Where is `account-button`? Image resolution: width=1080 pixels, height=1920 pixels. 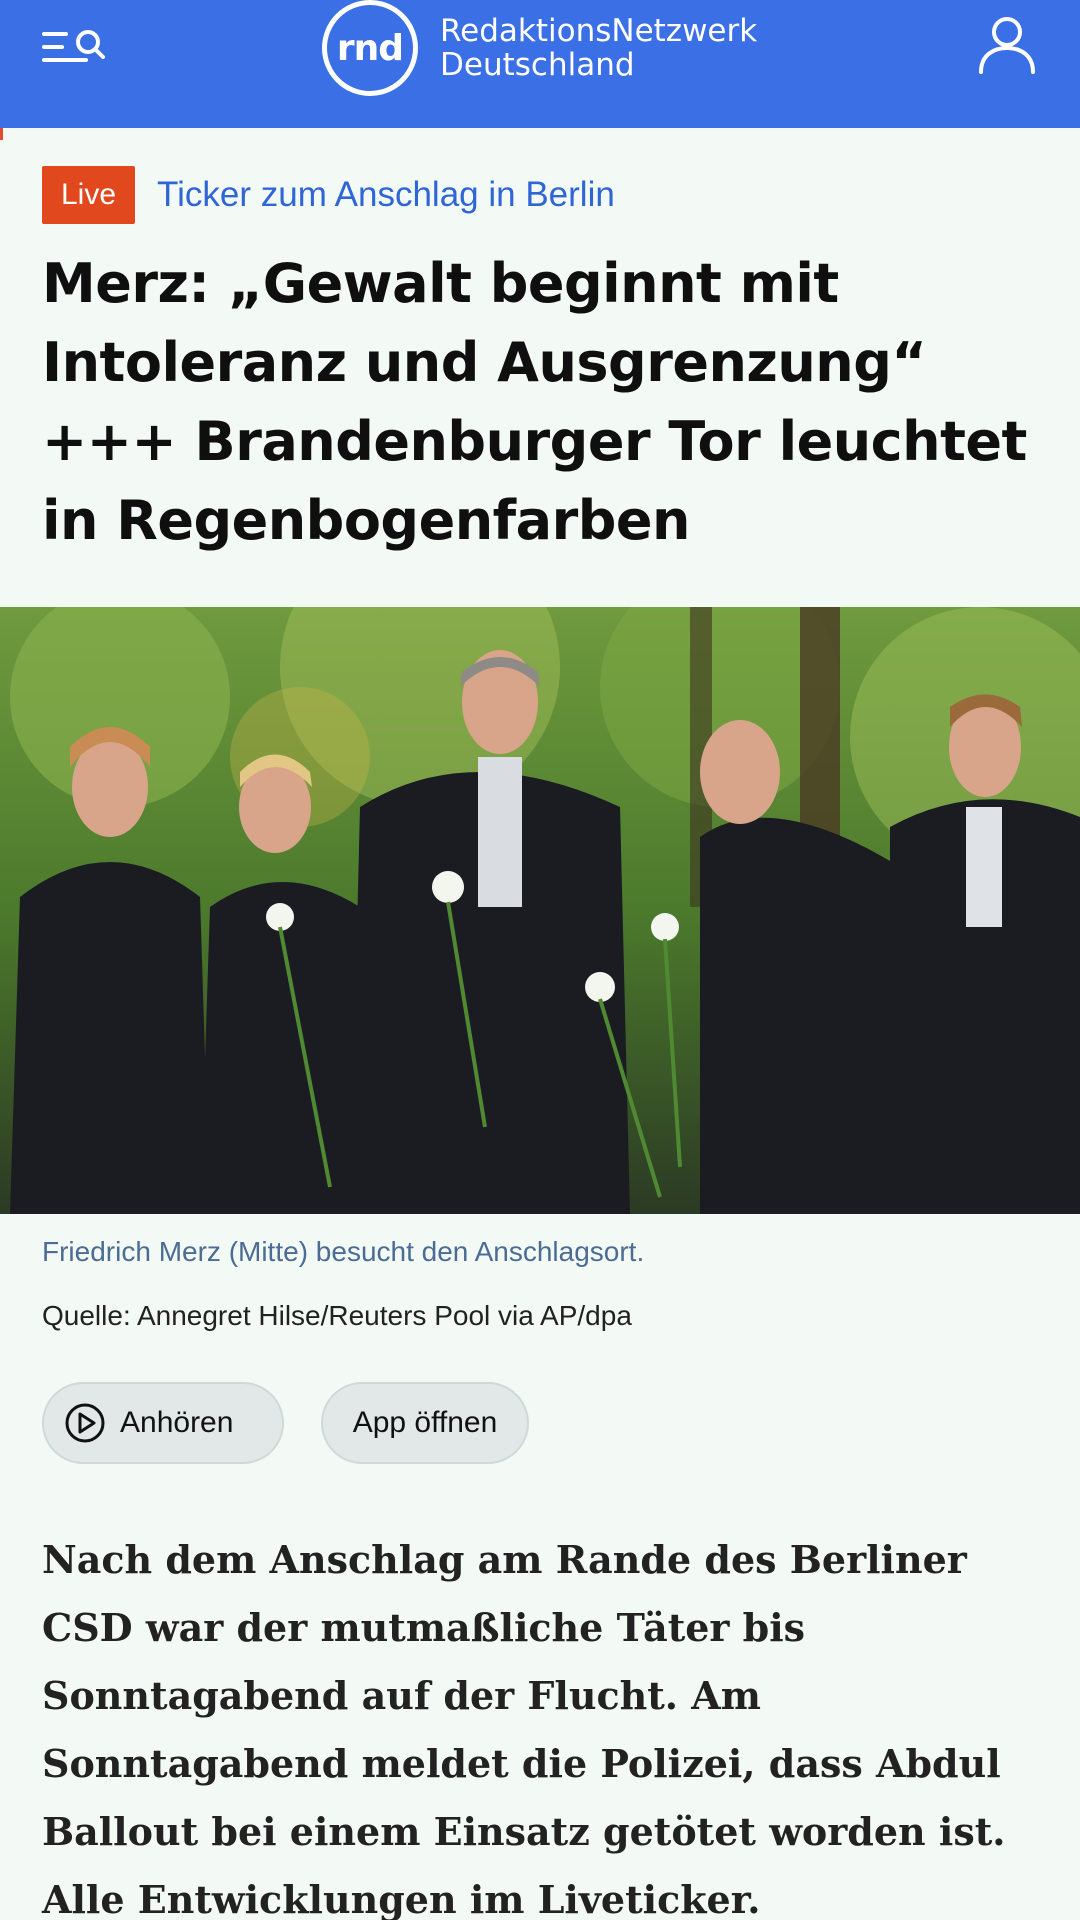
account-button is located at coordinates (1007, 45).